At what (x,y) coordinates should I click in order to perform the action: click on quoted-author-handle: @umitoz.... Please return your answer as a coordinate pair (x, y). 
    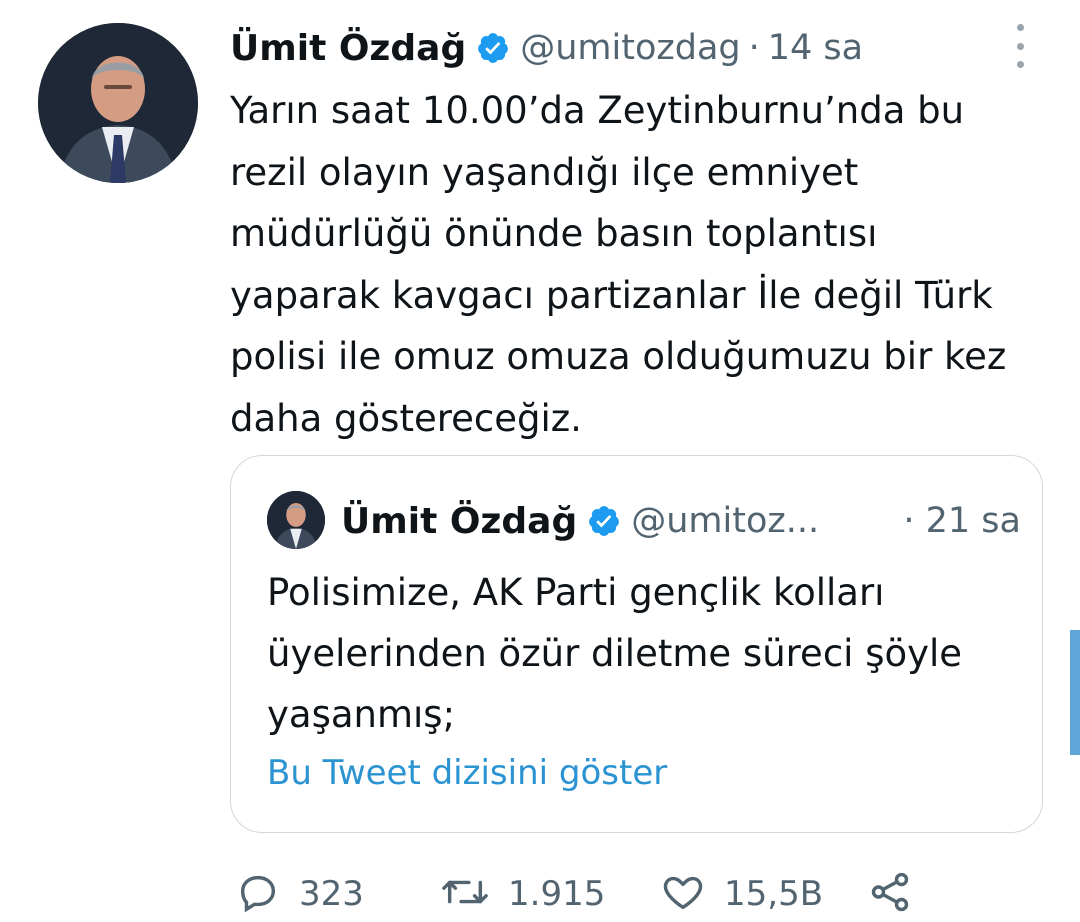
    Looking at the image, I should click on (725, 521).